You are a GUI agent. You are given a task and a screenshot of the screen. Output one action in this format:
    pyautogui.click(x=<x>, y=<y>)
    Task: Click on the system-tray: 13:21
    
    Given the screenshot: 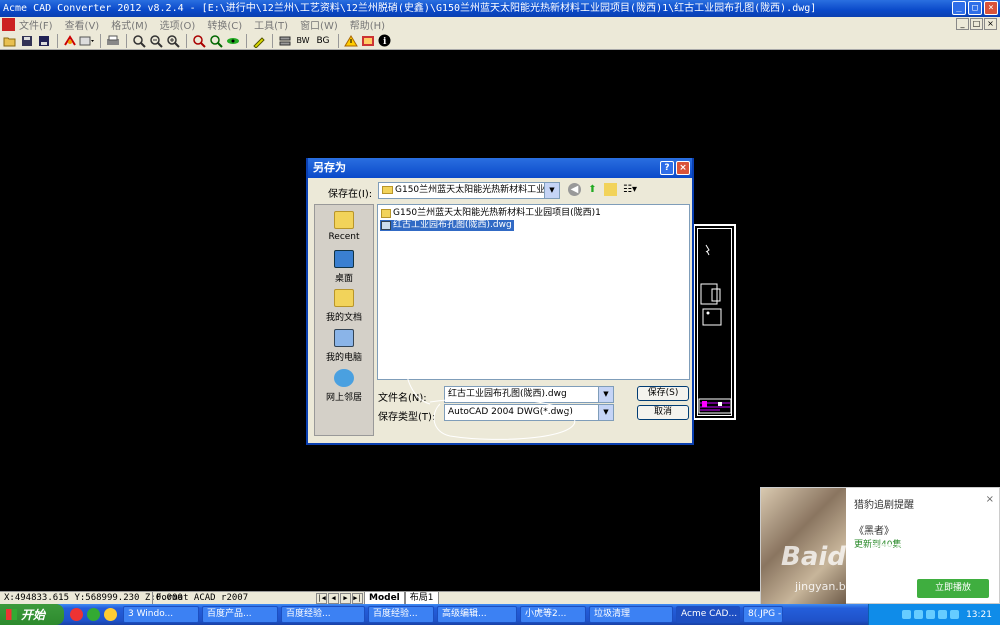 What is the action you would take?
    pyautogui.click(x=934, y=614)
    